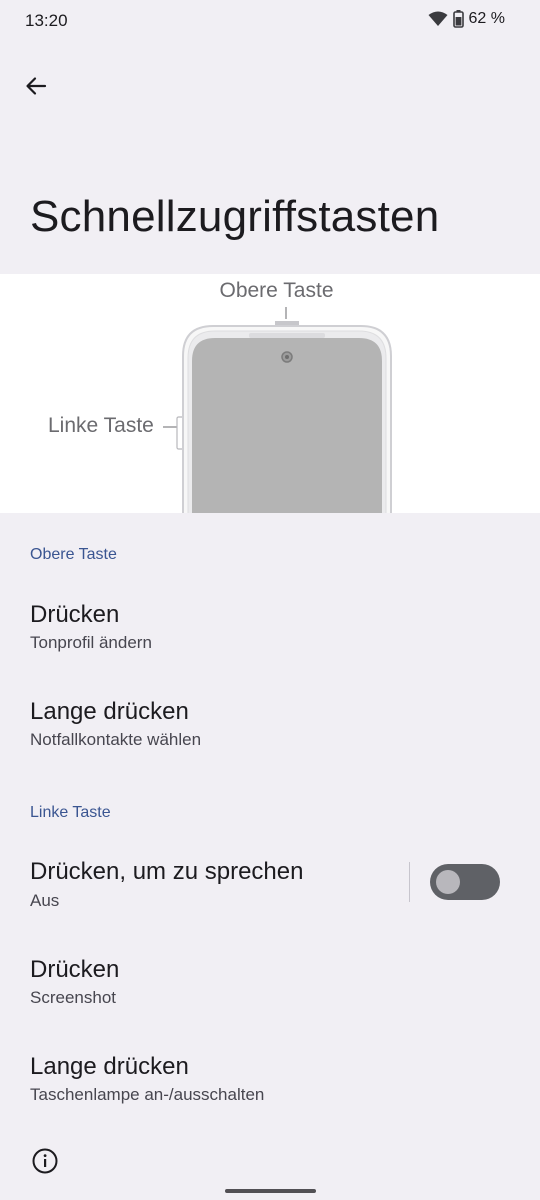  Describe the element at coordinates (466, 19) in the screenshot. I see `status-icons: 62 %` at that location.